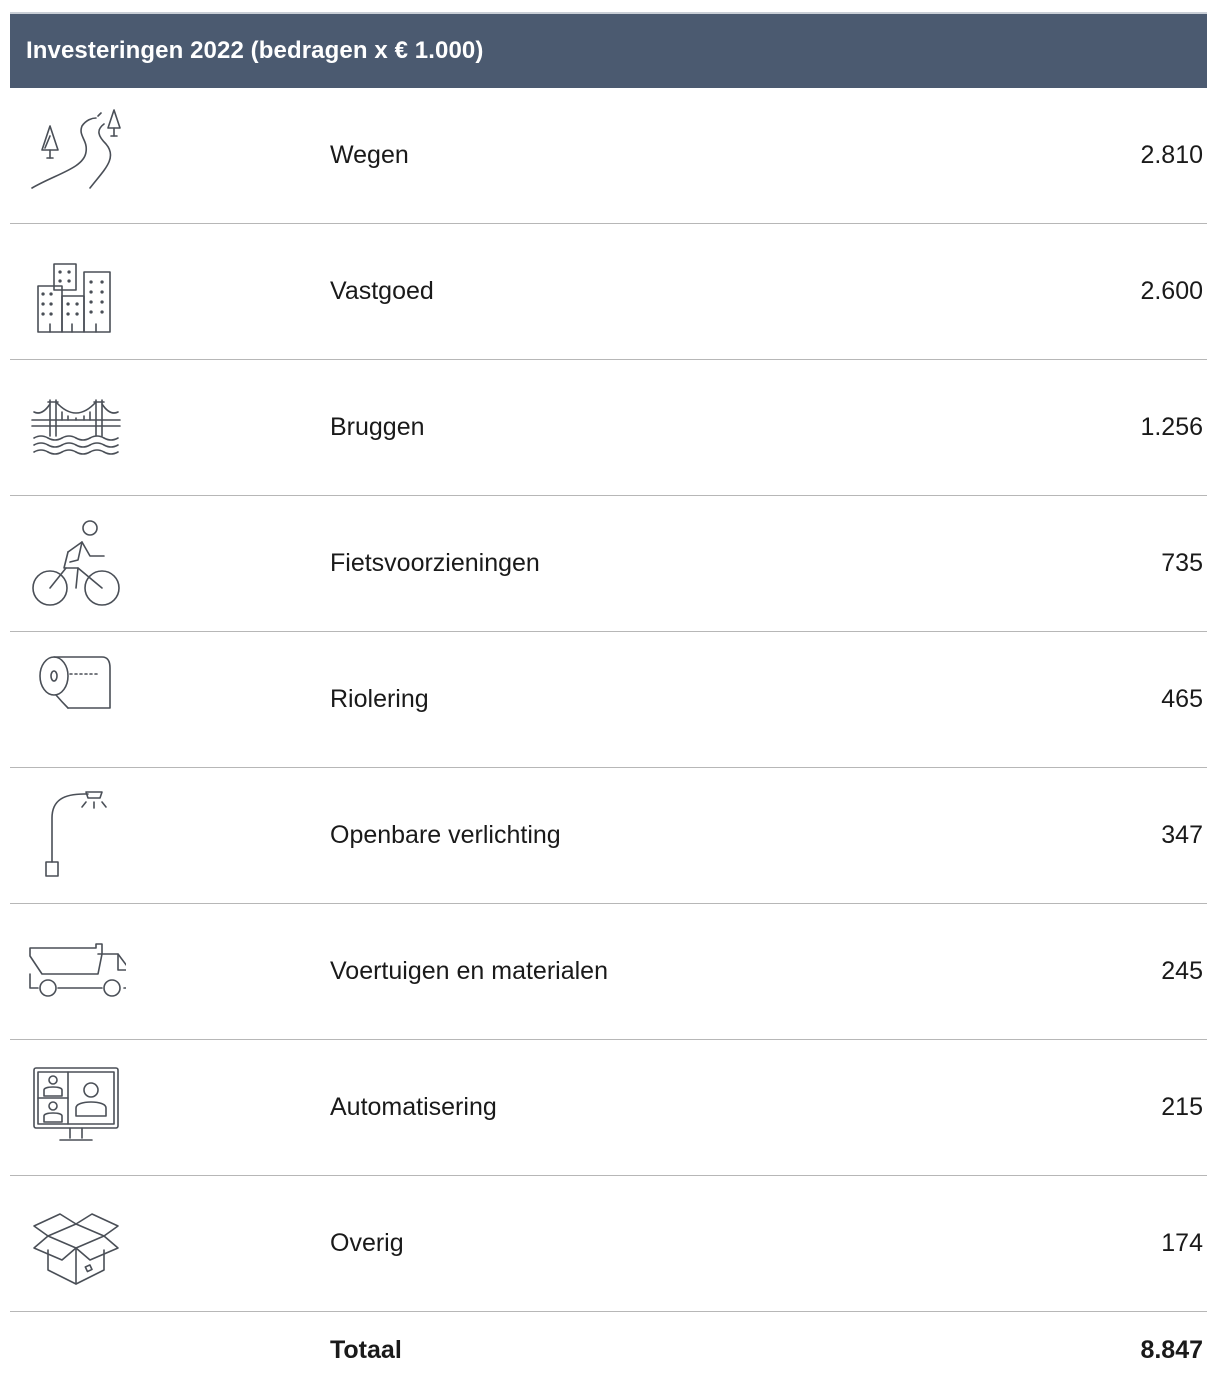 This screenshot has width=1207, height=1388. What do you see at coordinates (366, 1349) in the screenshot?
I see `total-label: Totaal` at bounding box center [366, 1349].